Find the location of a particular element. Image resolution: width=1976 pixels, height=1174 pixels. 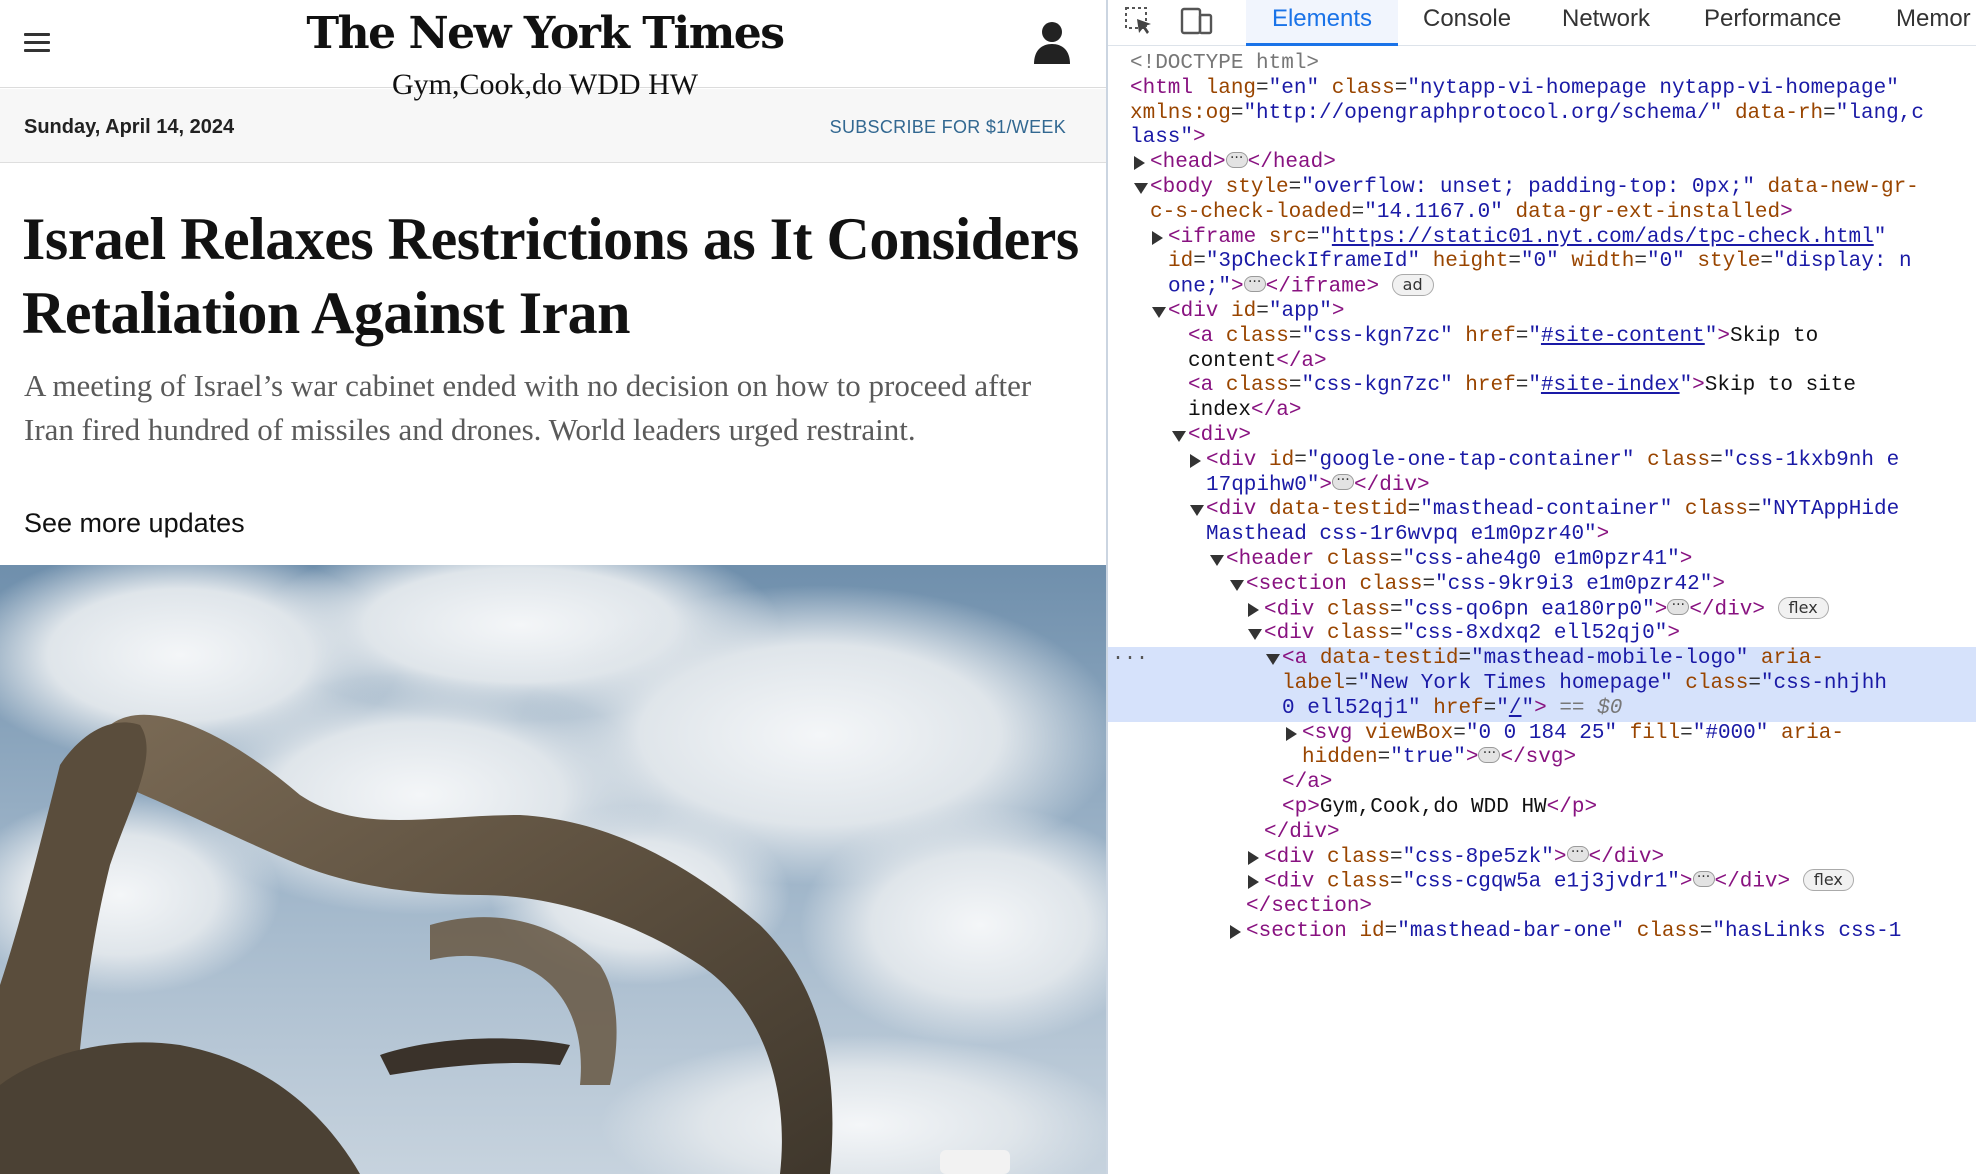

dom-line-content: </section> is located at coordinates (1309, 907).